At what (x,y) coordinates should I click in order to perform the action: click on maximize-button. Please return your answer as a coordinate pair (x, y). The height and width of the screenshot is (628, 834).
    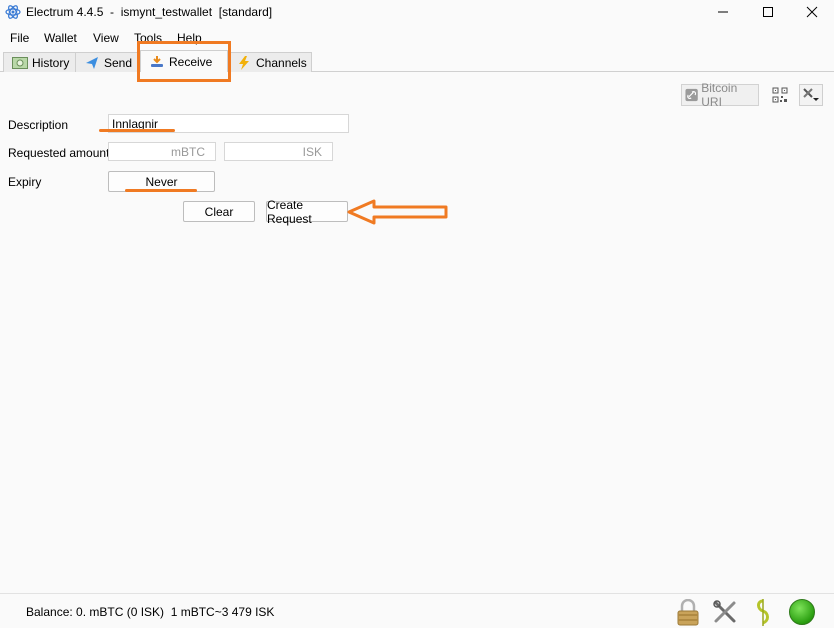
    Looking at the image, I should click on (768, 12).